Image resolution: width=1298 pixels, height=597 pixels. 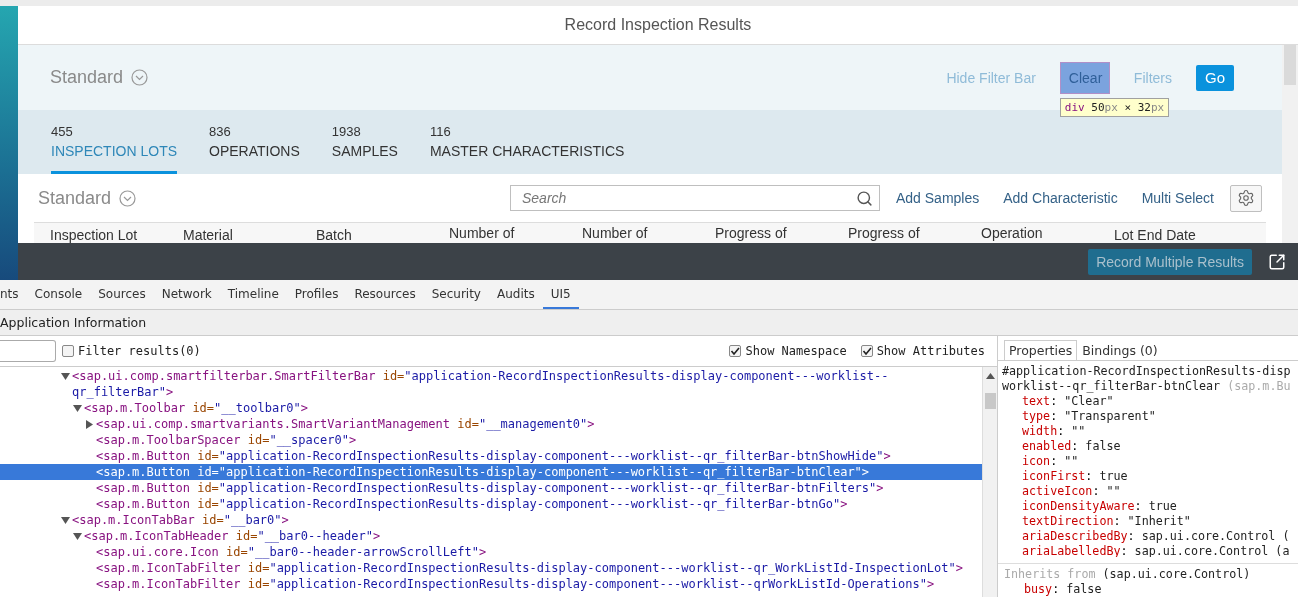 I want to click on column-header: Operation, so click(x=1047, y=233).